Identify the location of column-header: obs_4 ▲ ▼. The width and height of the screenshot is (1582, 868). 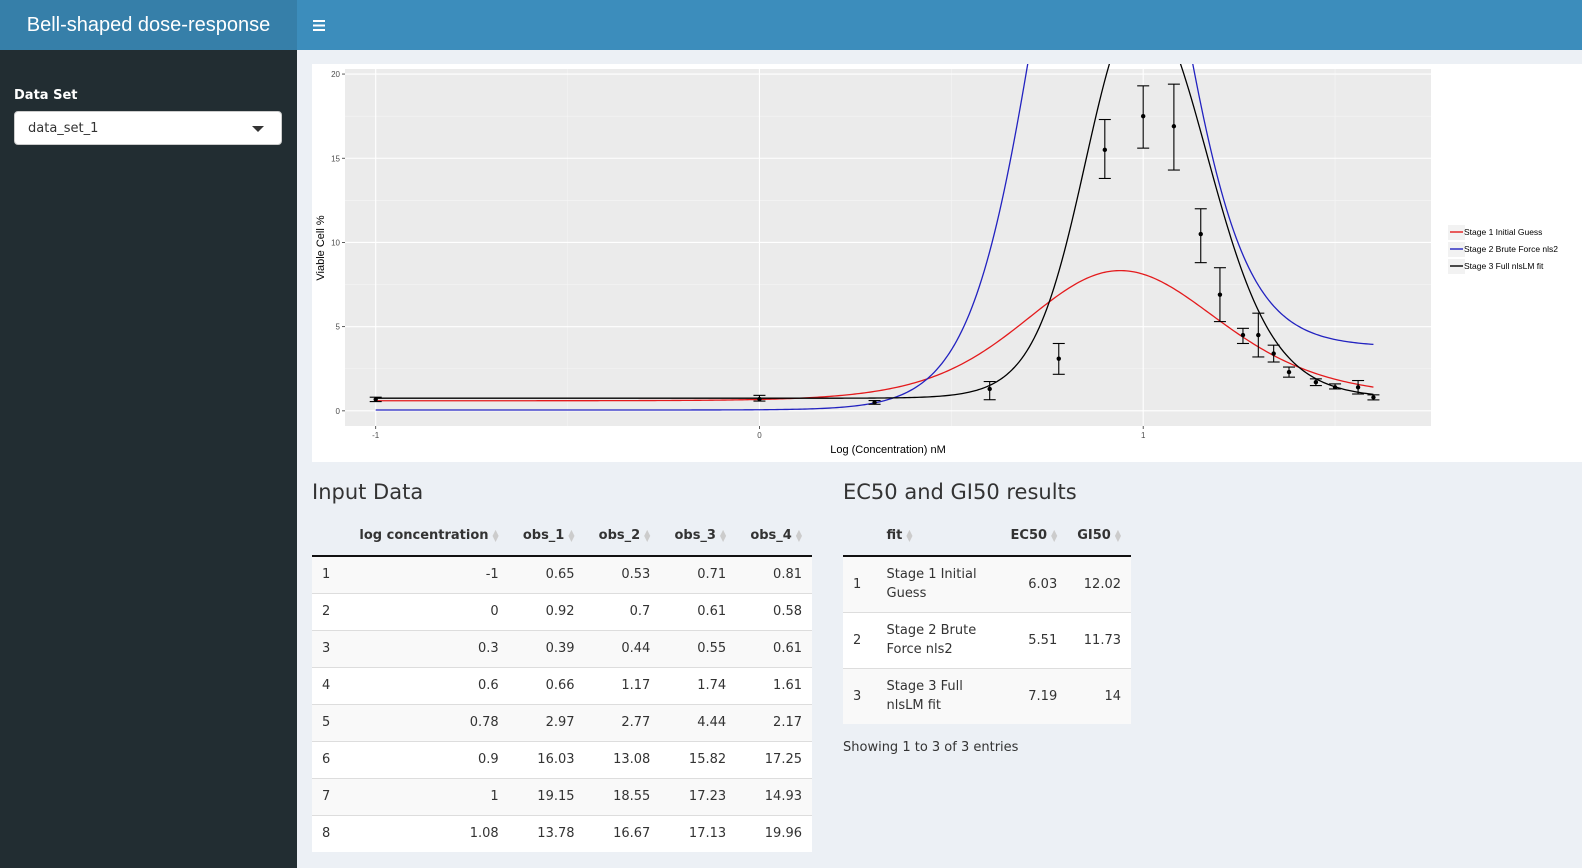
(774, 536).